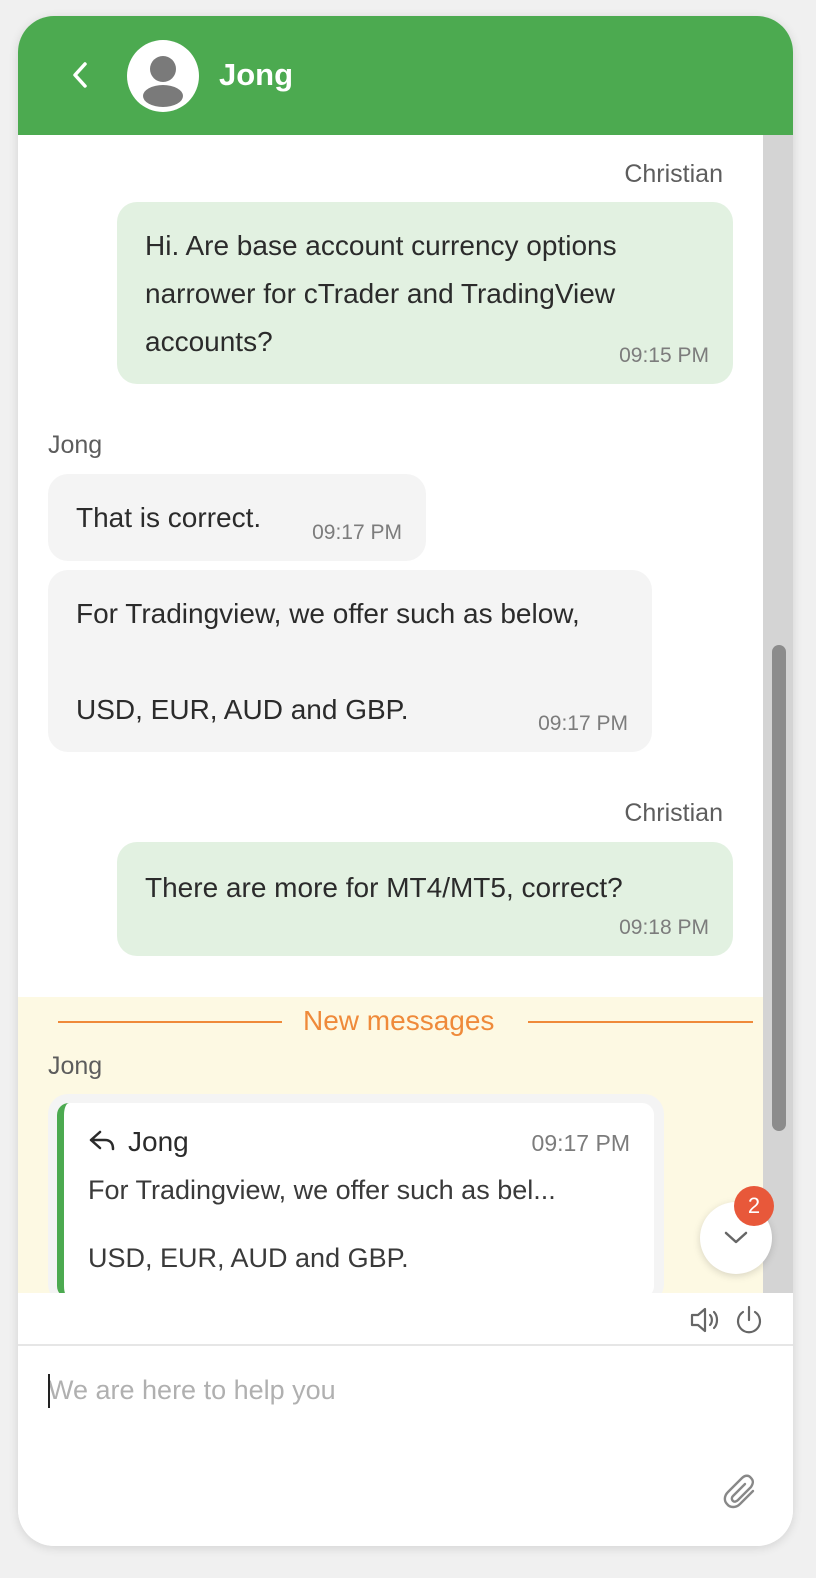 This screenshot has width=816, height=1578. I want to click on new-messages-label: New messages, so click(399, 1020).